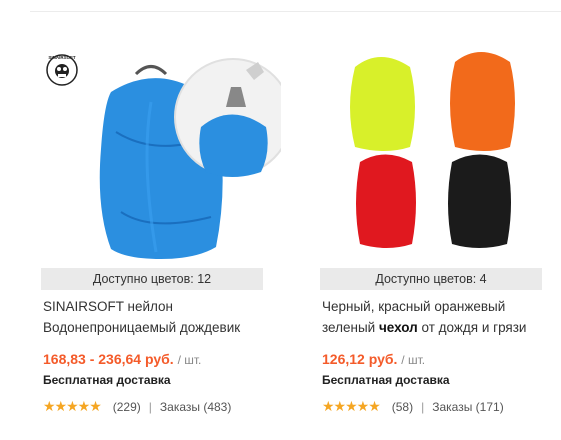  Describe the element at coordinates (62, 57) in the screenshot. I see `svg-text: SINAIRSOFT` at that location.